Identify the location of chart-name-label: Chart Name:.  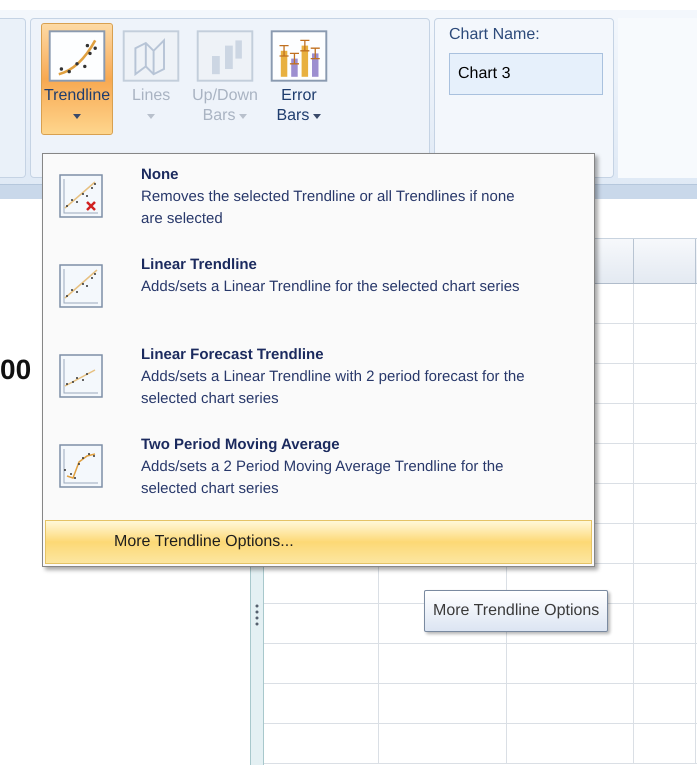
(495, 35).